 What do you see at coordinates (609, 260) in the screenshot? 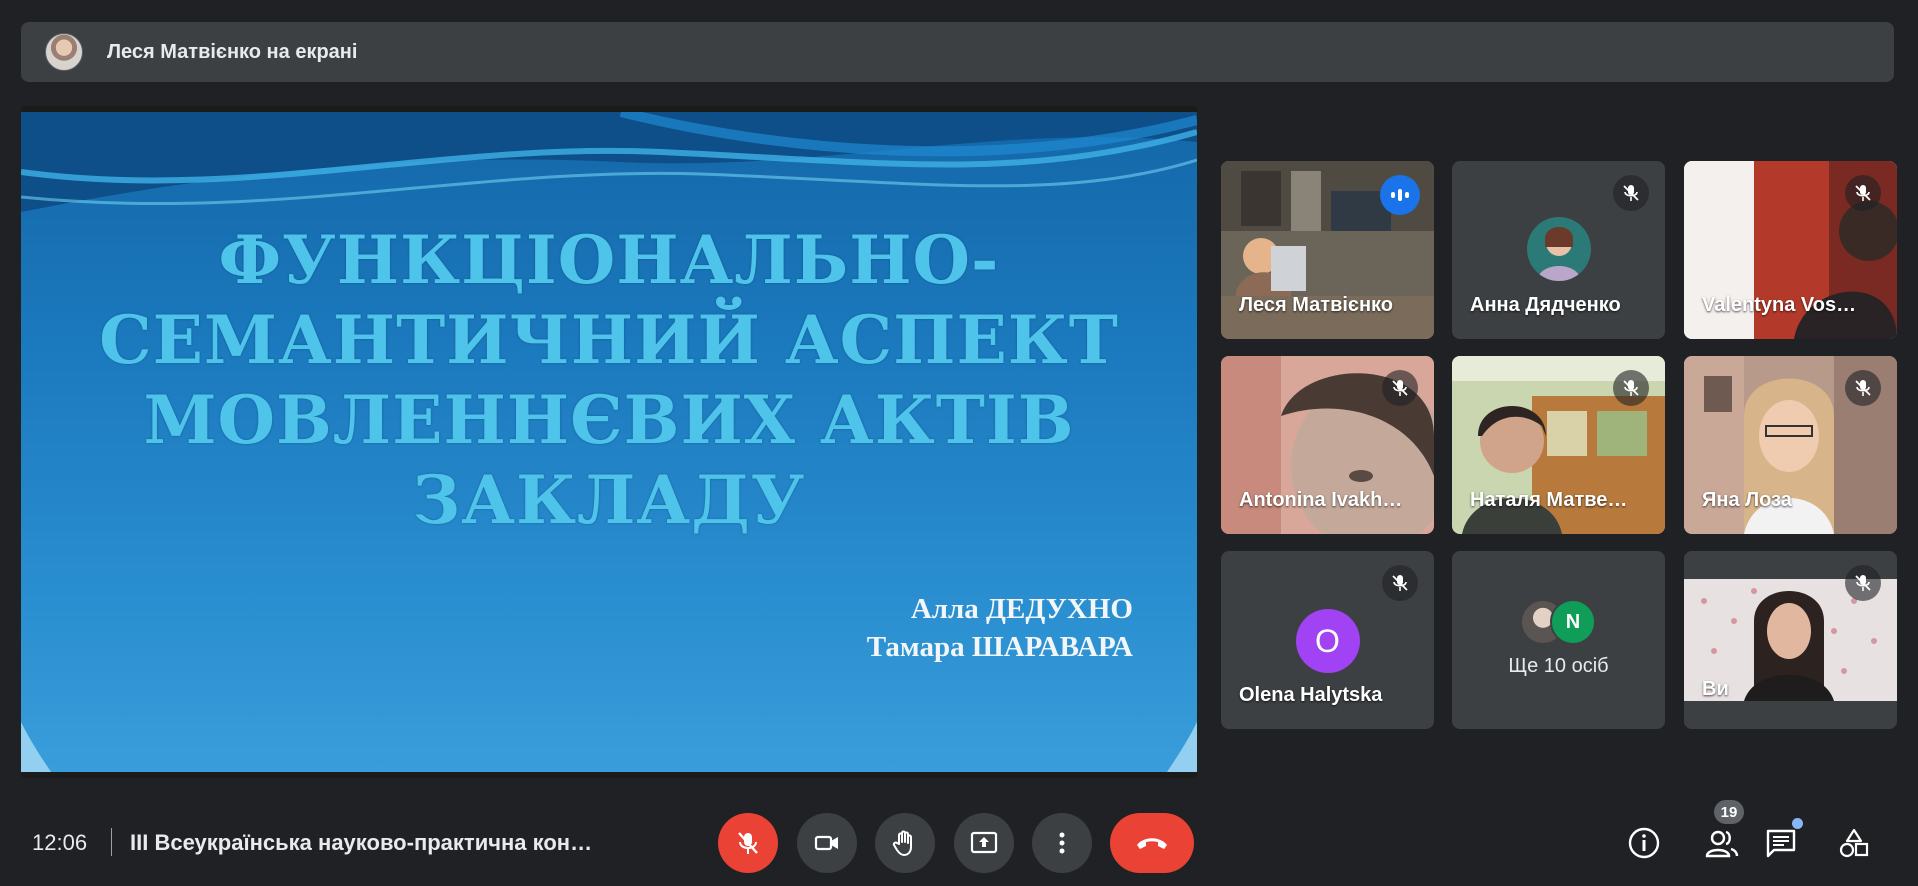
I see `slide-title-line: ФУНКЦІОНАЛЬНО-` at bounding box center [609, 260].